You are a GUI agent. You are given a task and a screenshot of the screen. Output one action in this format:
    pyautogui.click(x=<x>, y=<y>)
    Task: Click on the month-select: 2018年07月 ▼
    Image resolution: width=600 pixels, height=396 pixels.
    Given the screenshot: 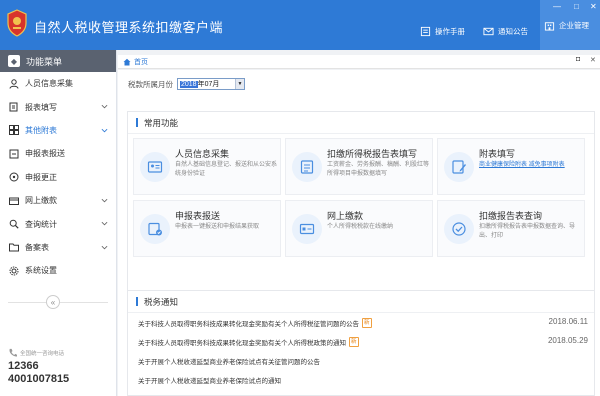 What is the action you would take?
    pyautogui.click(x=211, y=84)
    